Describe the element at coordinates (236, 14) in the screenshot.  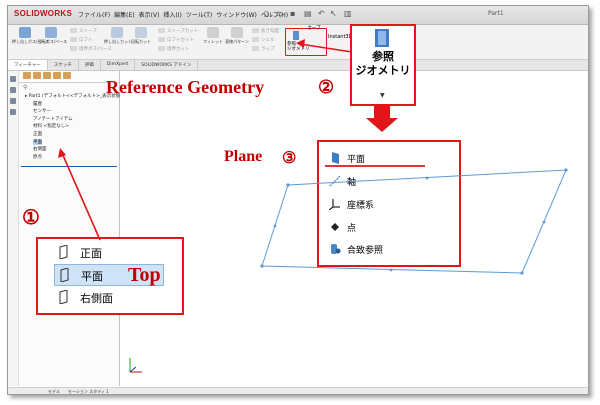
I see `menu-window: ウィンドウ(W)` at that location.